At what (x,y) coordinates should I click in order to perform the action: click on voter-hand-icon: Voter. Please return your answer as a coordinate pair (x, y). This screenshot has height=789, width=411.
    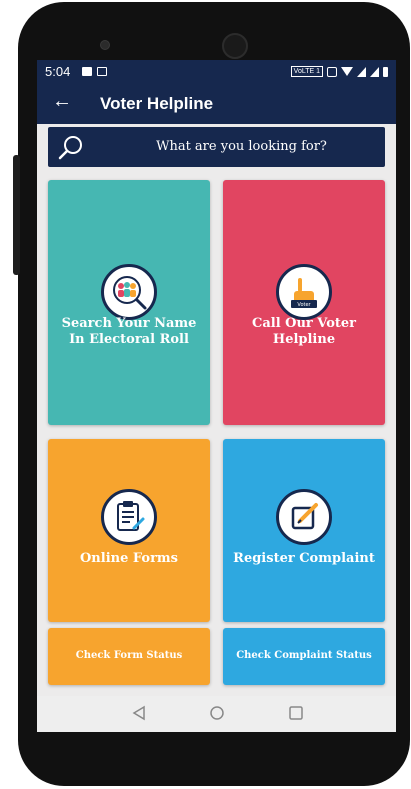
    Looking at the image, I should click on (304, 292).